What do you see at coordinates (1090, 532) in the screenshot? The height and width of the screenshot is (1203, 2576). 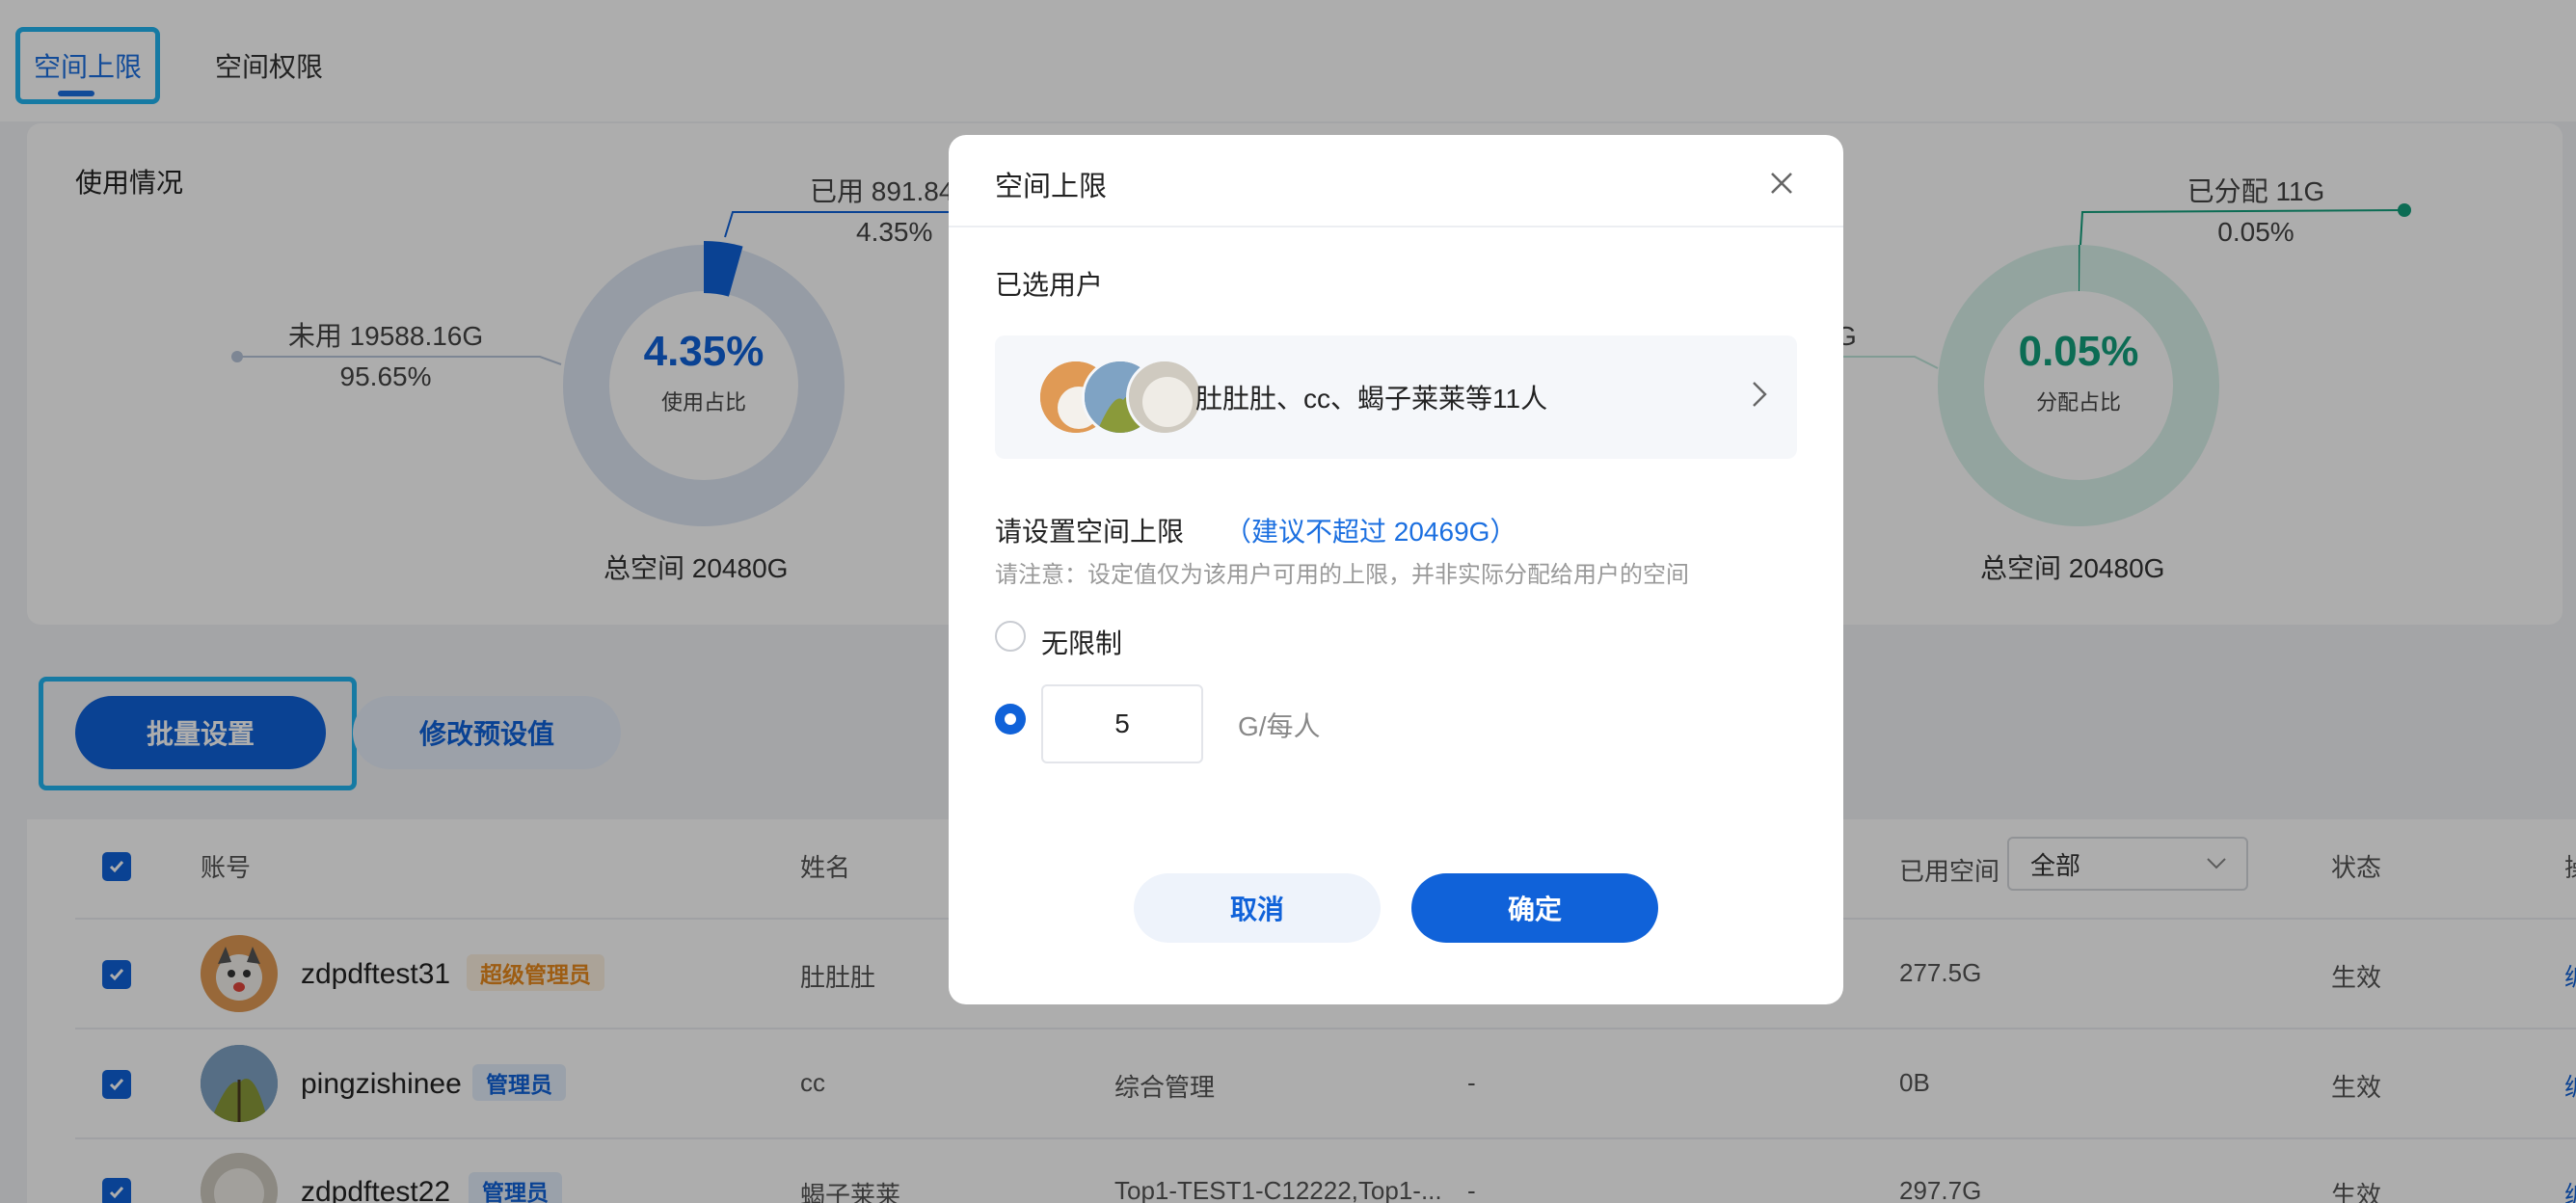 I see `set-limit-label: 请设置空间上限` at bounding box center [1090, 532].